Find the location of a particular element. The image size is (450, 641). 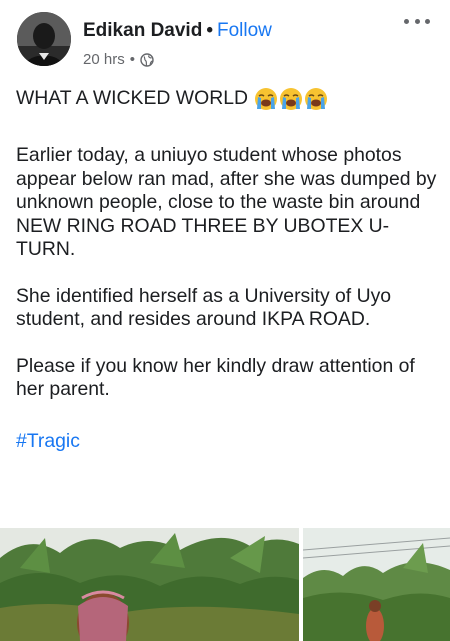

post-header: Edikan David • Follow 20 hrs • is located at coordinates (225, 40).